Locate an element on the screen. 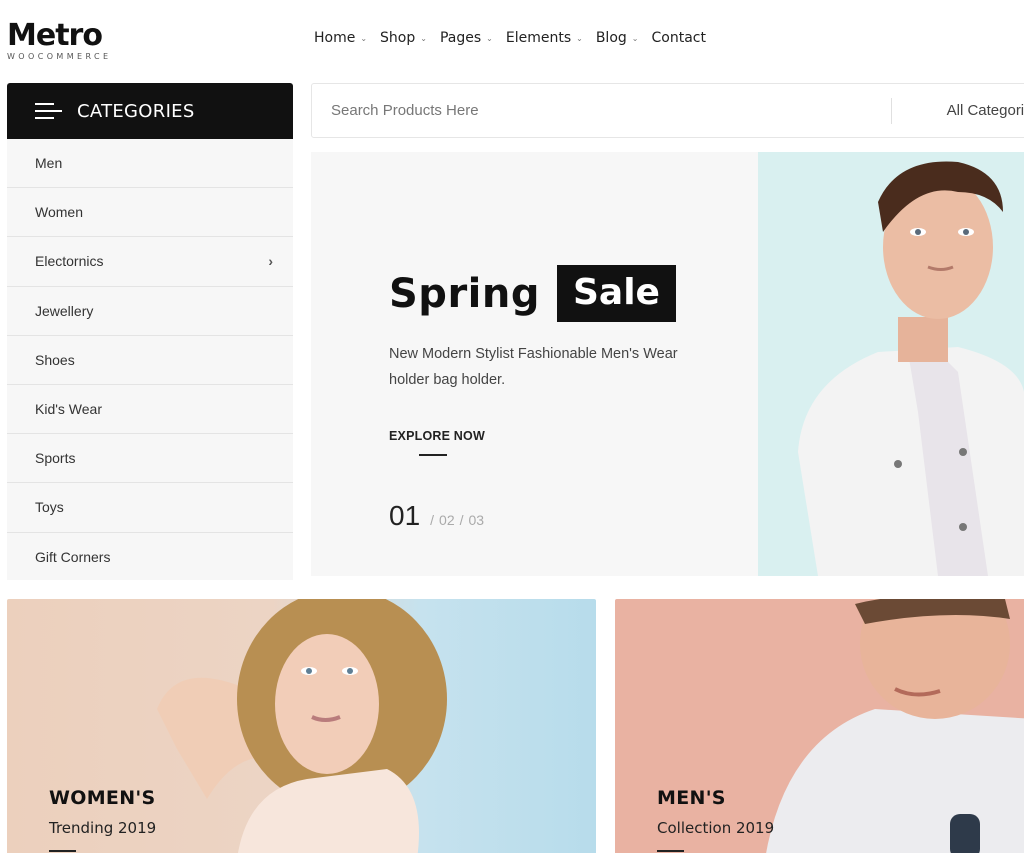  site-logo: Metro WOOCOMMERCE is located at coordinates (67, 41).